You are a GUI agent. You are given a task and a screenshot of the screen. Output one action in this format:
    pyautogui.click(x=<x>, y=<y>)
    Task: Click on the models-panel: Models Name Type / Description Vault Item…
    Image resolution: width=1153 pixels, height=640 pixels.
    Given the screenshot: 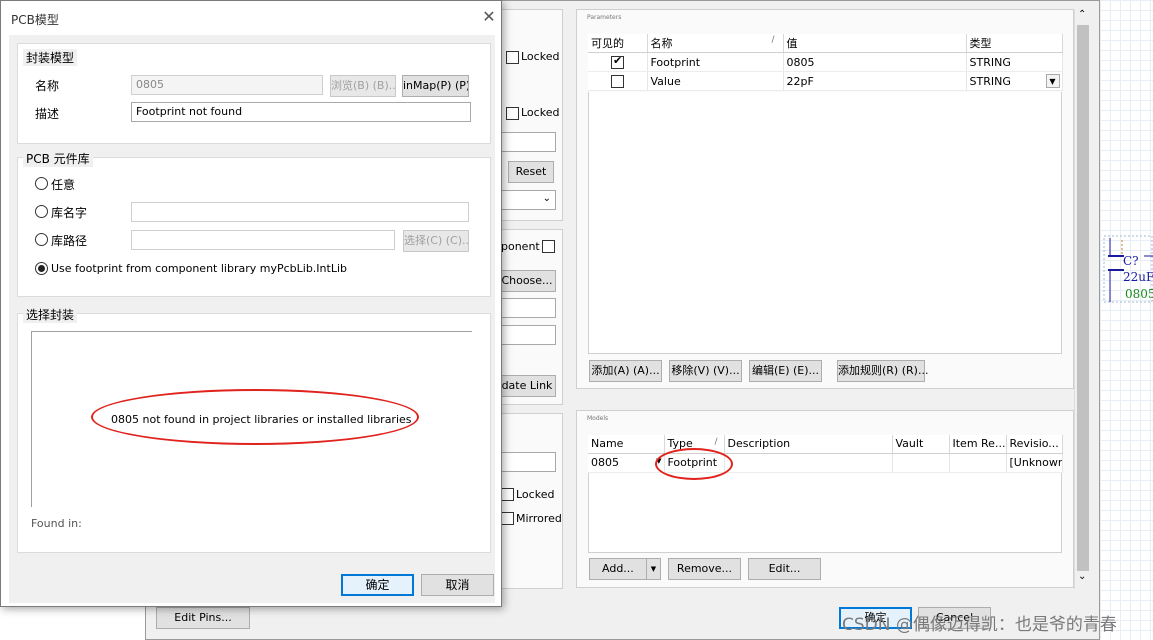 What is the action you would take?
    pyautogui.click(x=825, y=499)
    